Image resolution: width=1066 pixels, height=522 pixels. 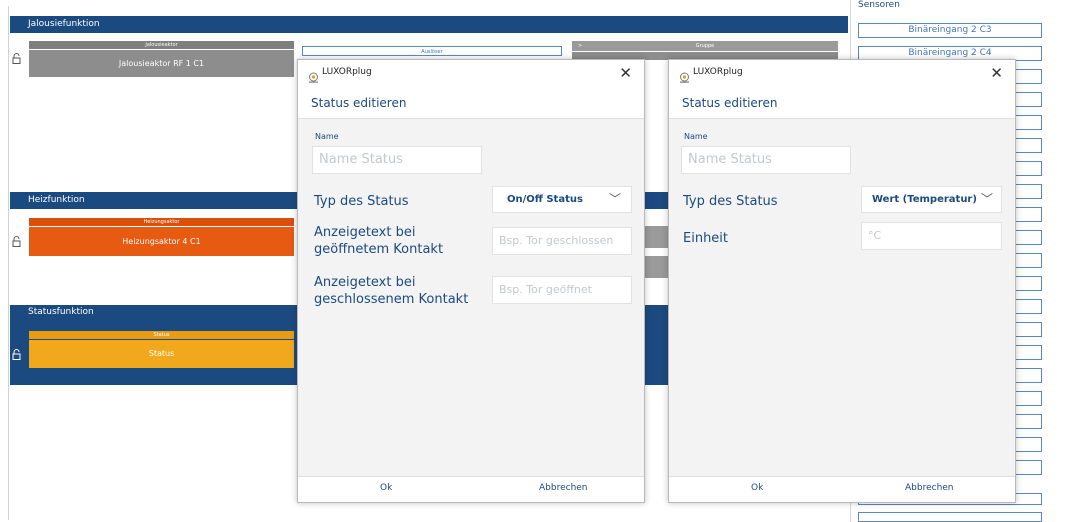 I want to click on gruppe-arrow: >, so click(x=580, y=46).